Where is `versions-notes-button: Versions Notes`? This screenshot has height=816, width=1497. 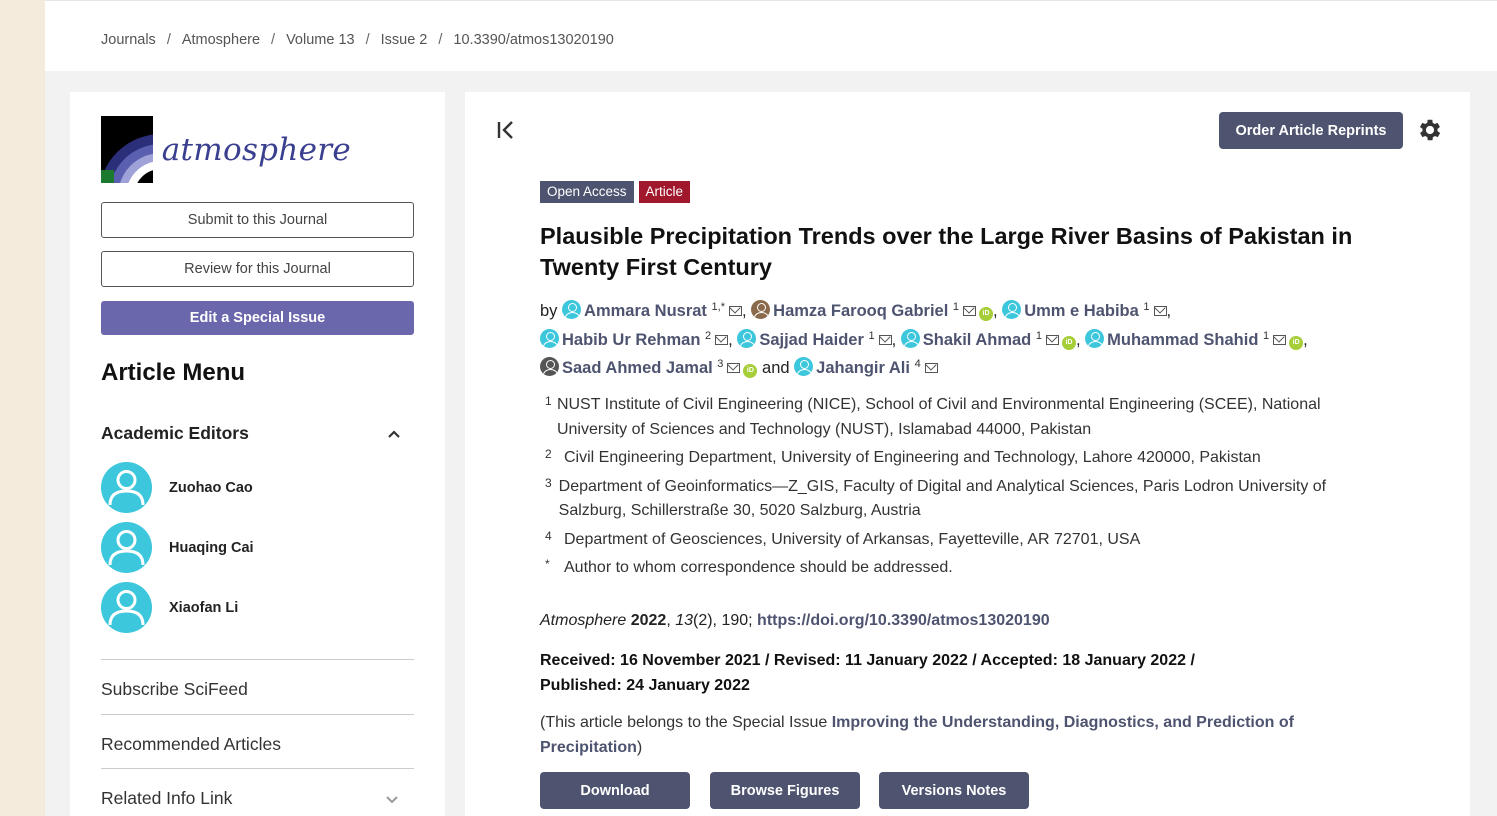 versions-notes-button: Versions Notes is located at coordinates (954, 790).